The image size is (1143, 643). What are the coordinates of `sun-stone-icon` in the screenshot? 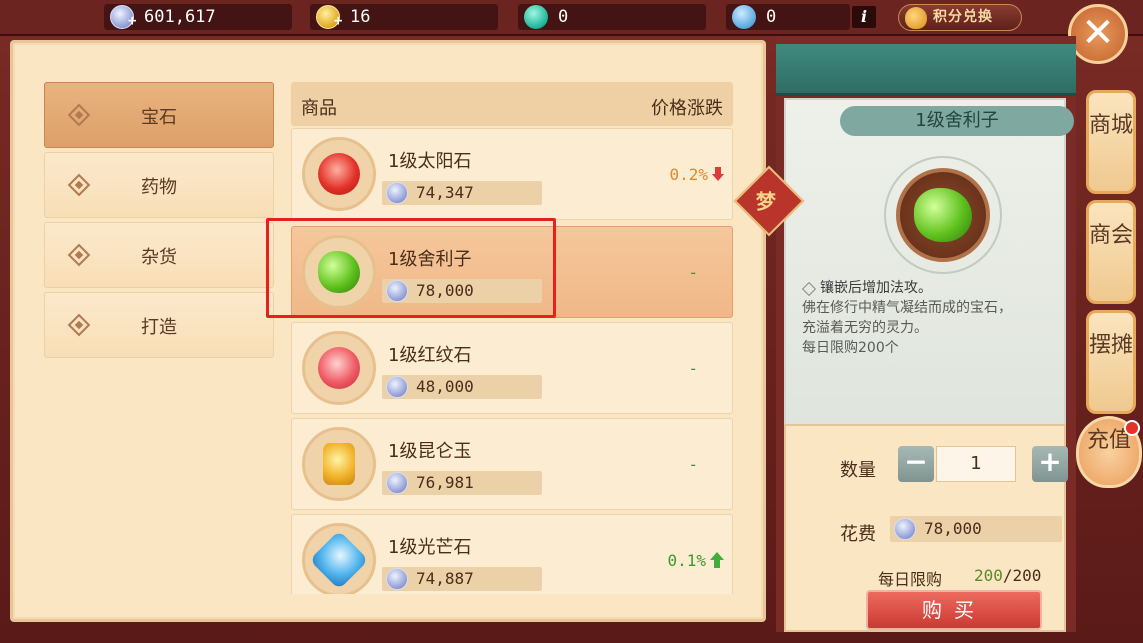 It's located at (339, 174).